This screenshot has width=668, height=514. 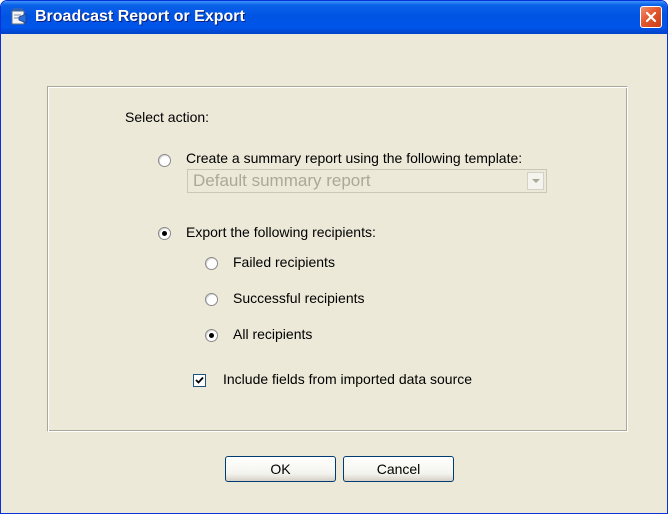 I want to click on broadcast-app-icon, so click(x=19, y=17).